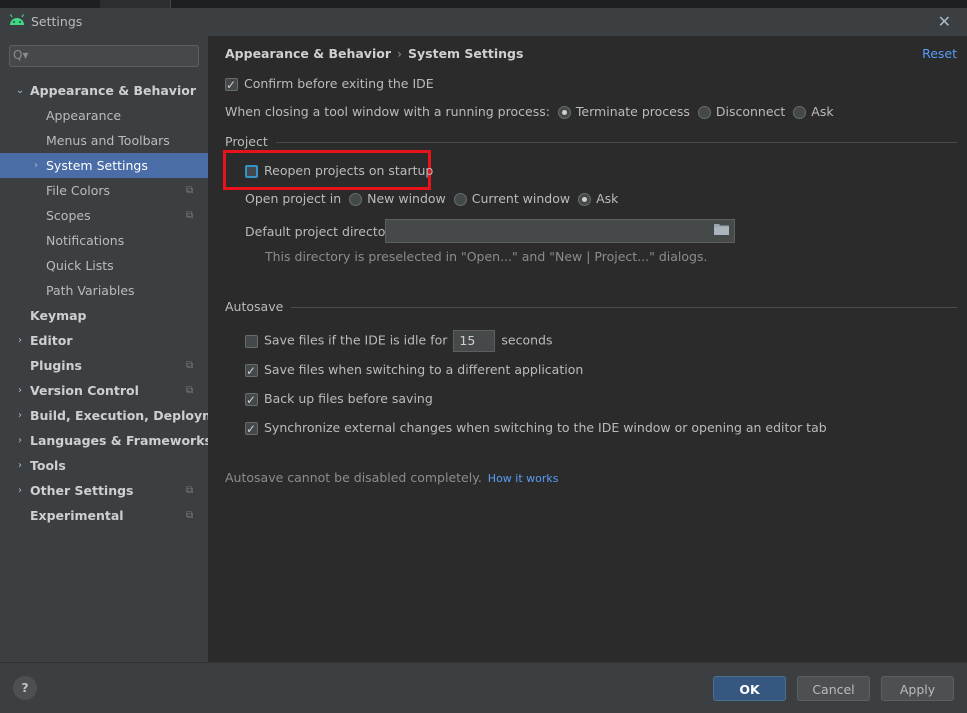 The width and height of the screenshot is (967, 713). I want to click on project-section-title: Project, so click(250, 141).